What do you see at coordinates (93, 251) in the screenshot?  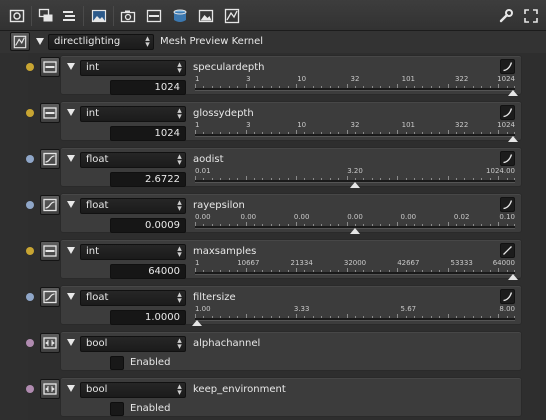 I see `param-type-value: int` at bounding box center [93, 251].